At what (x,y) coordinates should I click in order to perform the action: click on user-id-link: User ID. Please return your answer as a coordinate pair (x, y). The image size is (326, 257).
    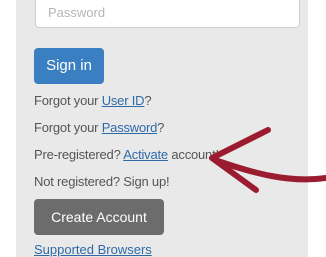
    Looking at the image, I should click on (123, 100).